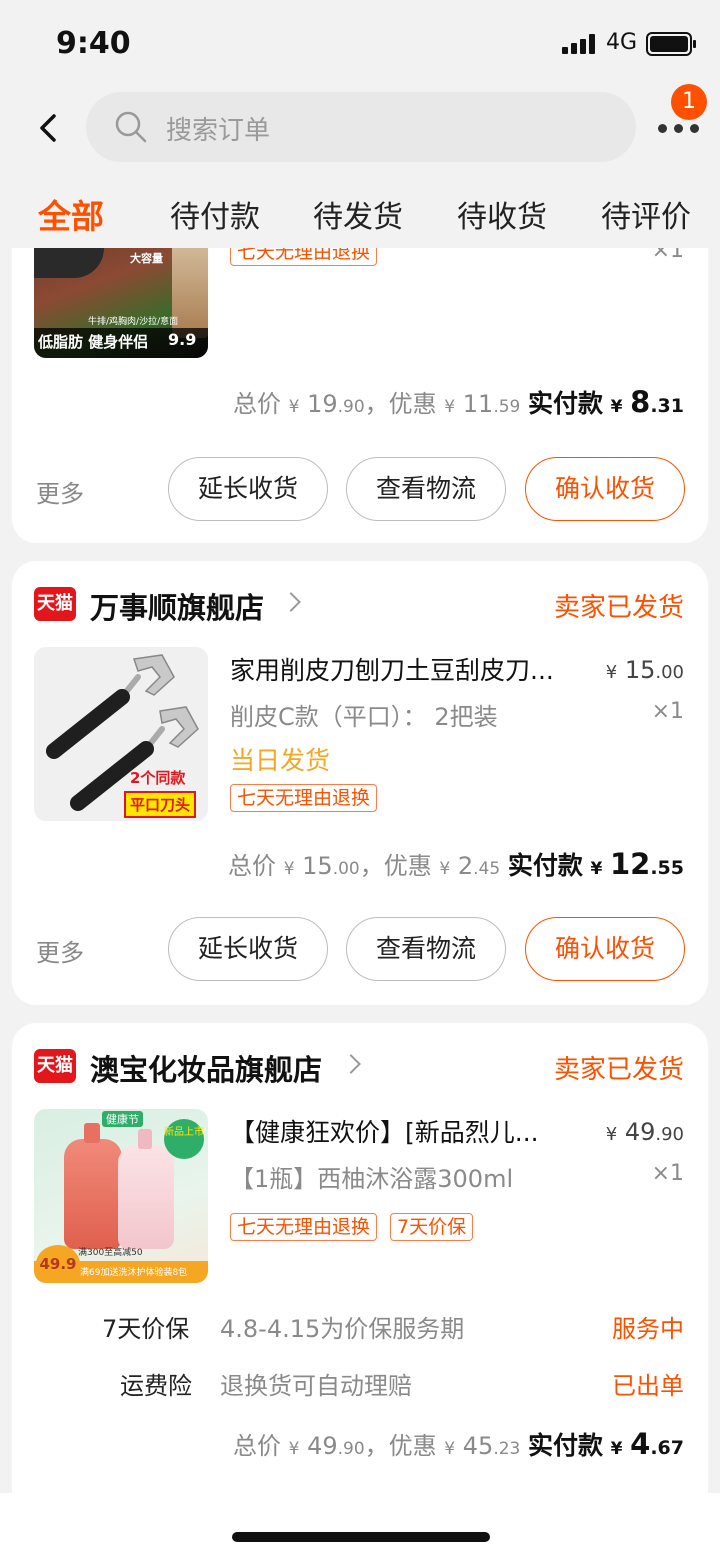  Describe the element at coordinates (622, 42) in the screenshot. I see `network-type: 4G` at that location.